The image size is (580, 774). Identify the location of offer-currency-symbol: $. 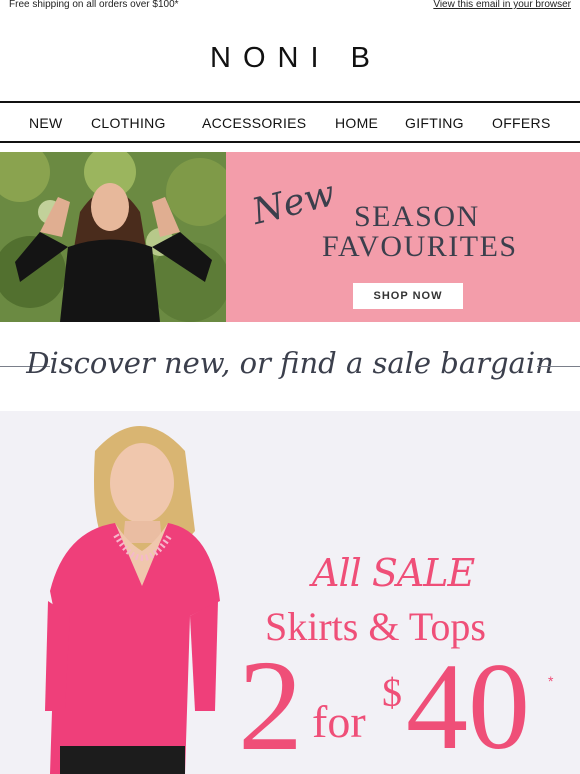
(392, 692).